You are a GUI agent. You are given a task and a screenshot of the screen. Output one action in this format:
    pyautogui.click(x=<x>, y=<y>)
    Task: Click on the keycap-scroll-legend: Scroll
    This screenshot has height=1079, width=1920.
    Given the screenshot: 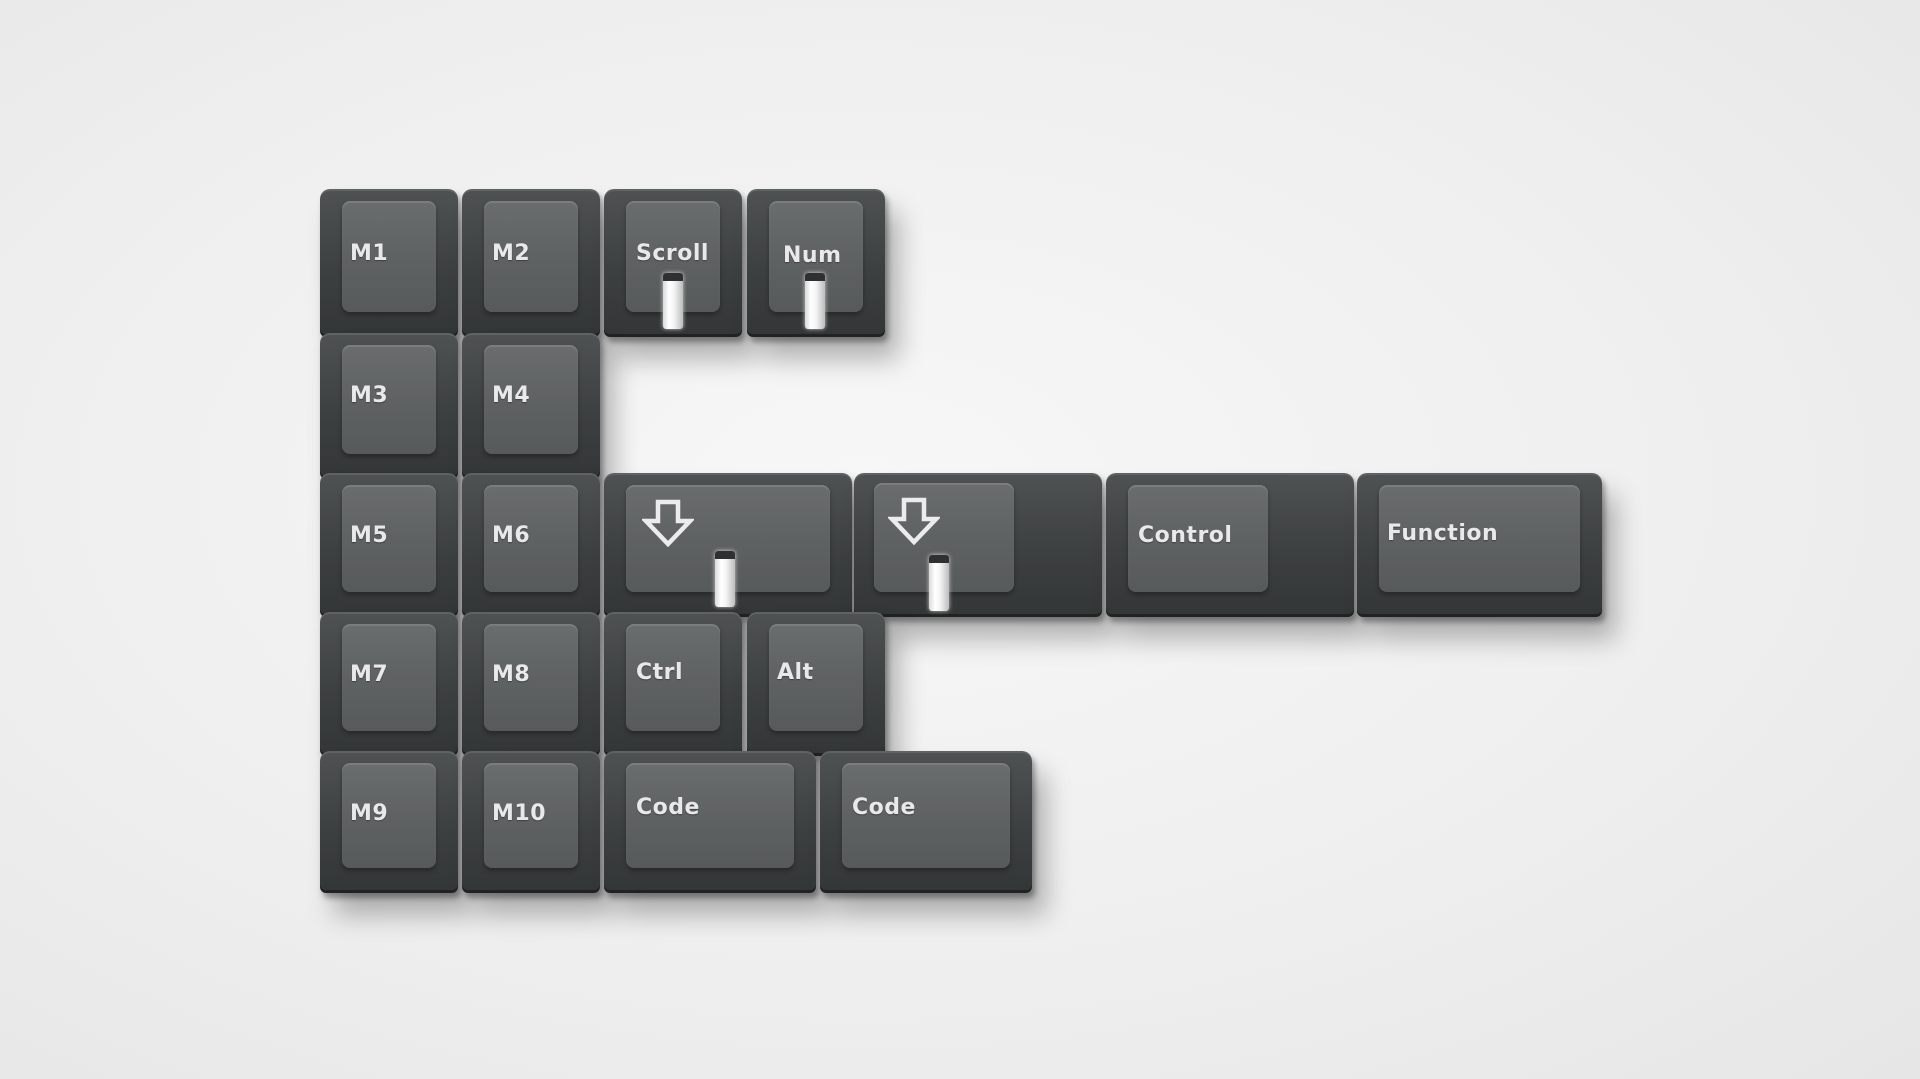 What is the action you would take?
    pyautogui.click(x=672, y=253)
    